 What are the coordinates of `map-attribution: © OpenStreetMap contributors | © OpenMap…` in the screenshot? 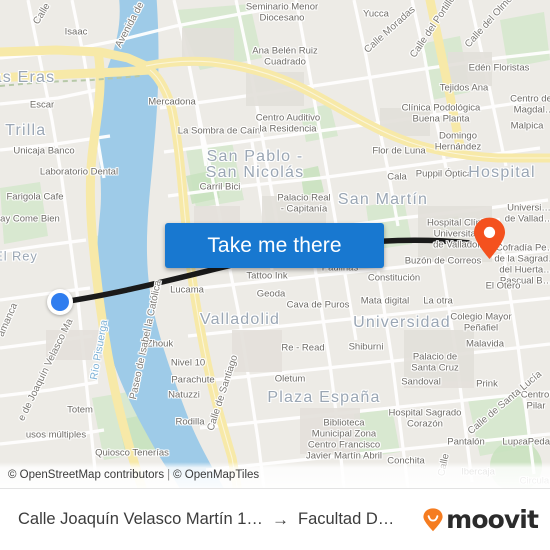 It's located at (275, 475).